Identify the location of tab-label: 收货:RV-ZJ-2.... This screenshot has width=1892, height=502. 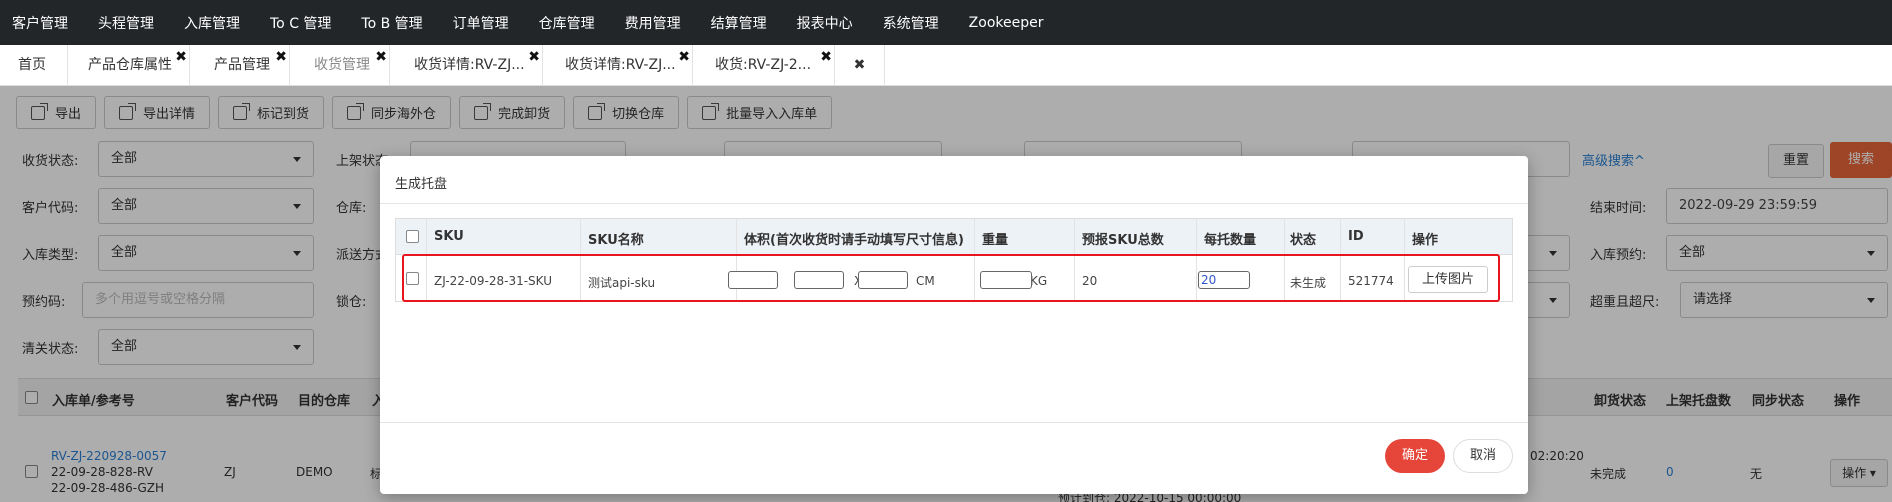
(763, 65).